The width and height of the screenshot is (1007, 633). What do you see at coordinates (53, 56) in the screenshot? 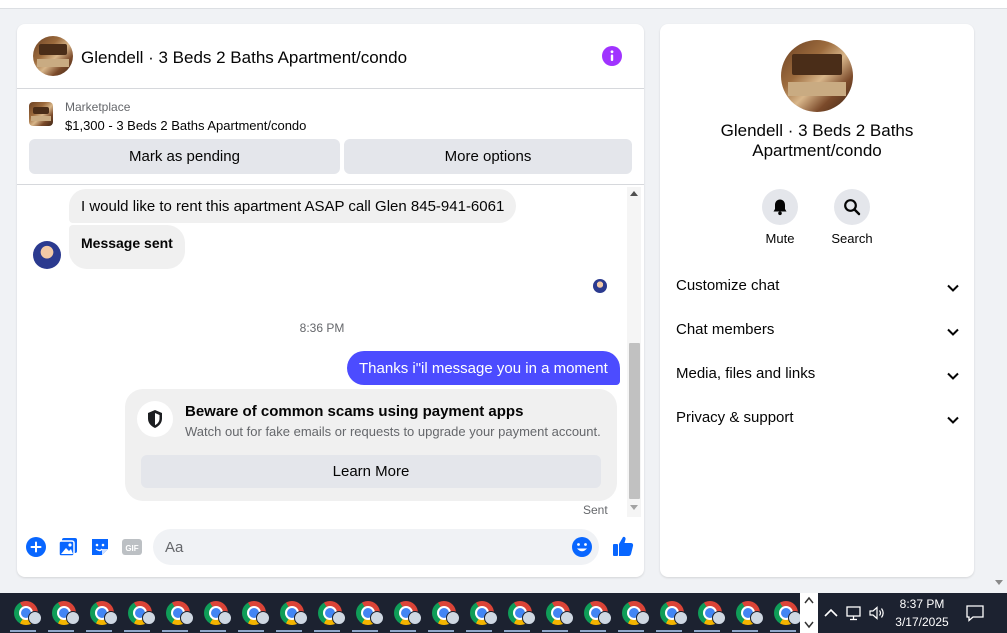
I see `listing-avatar` at bounding box center [53, 56].